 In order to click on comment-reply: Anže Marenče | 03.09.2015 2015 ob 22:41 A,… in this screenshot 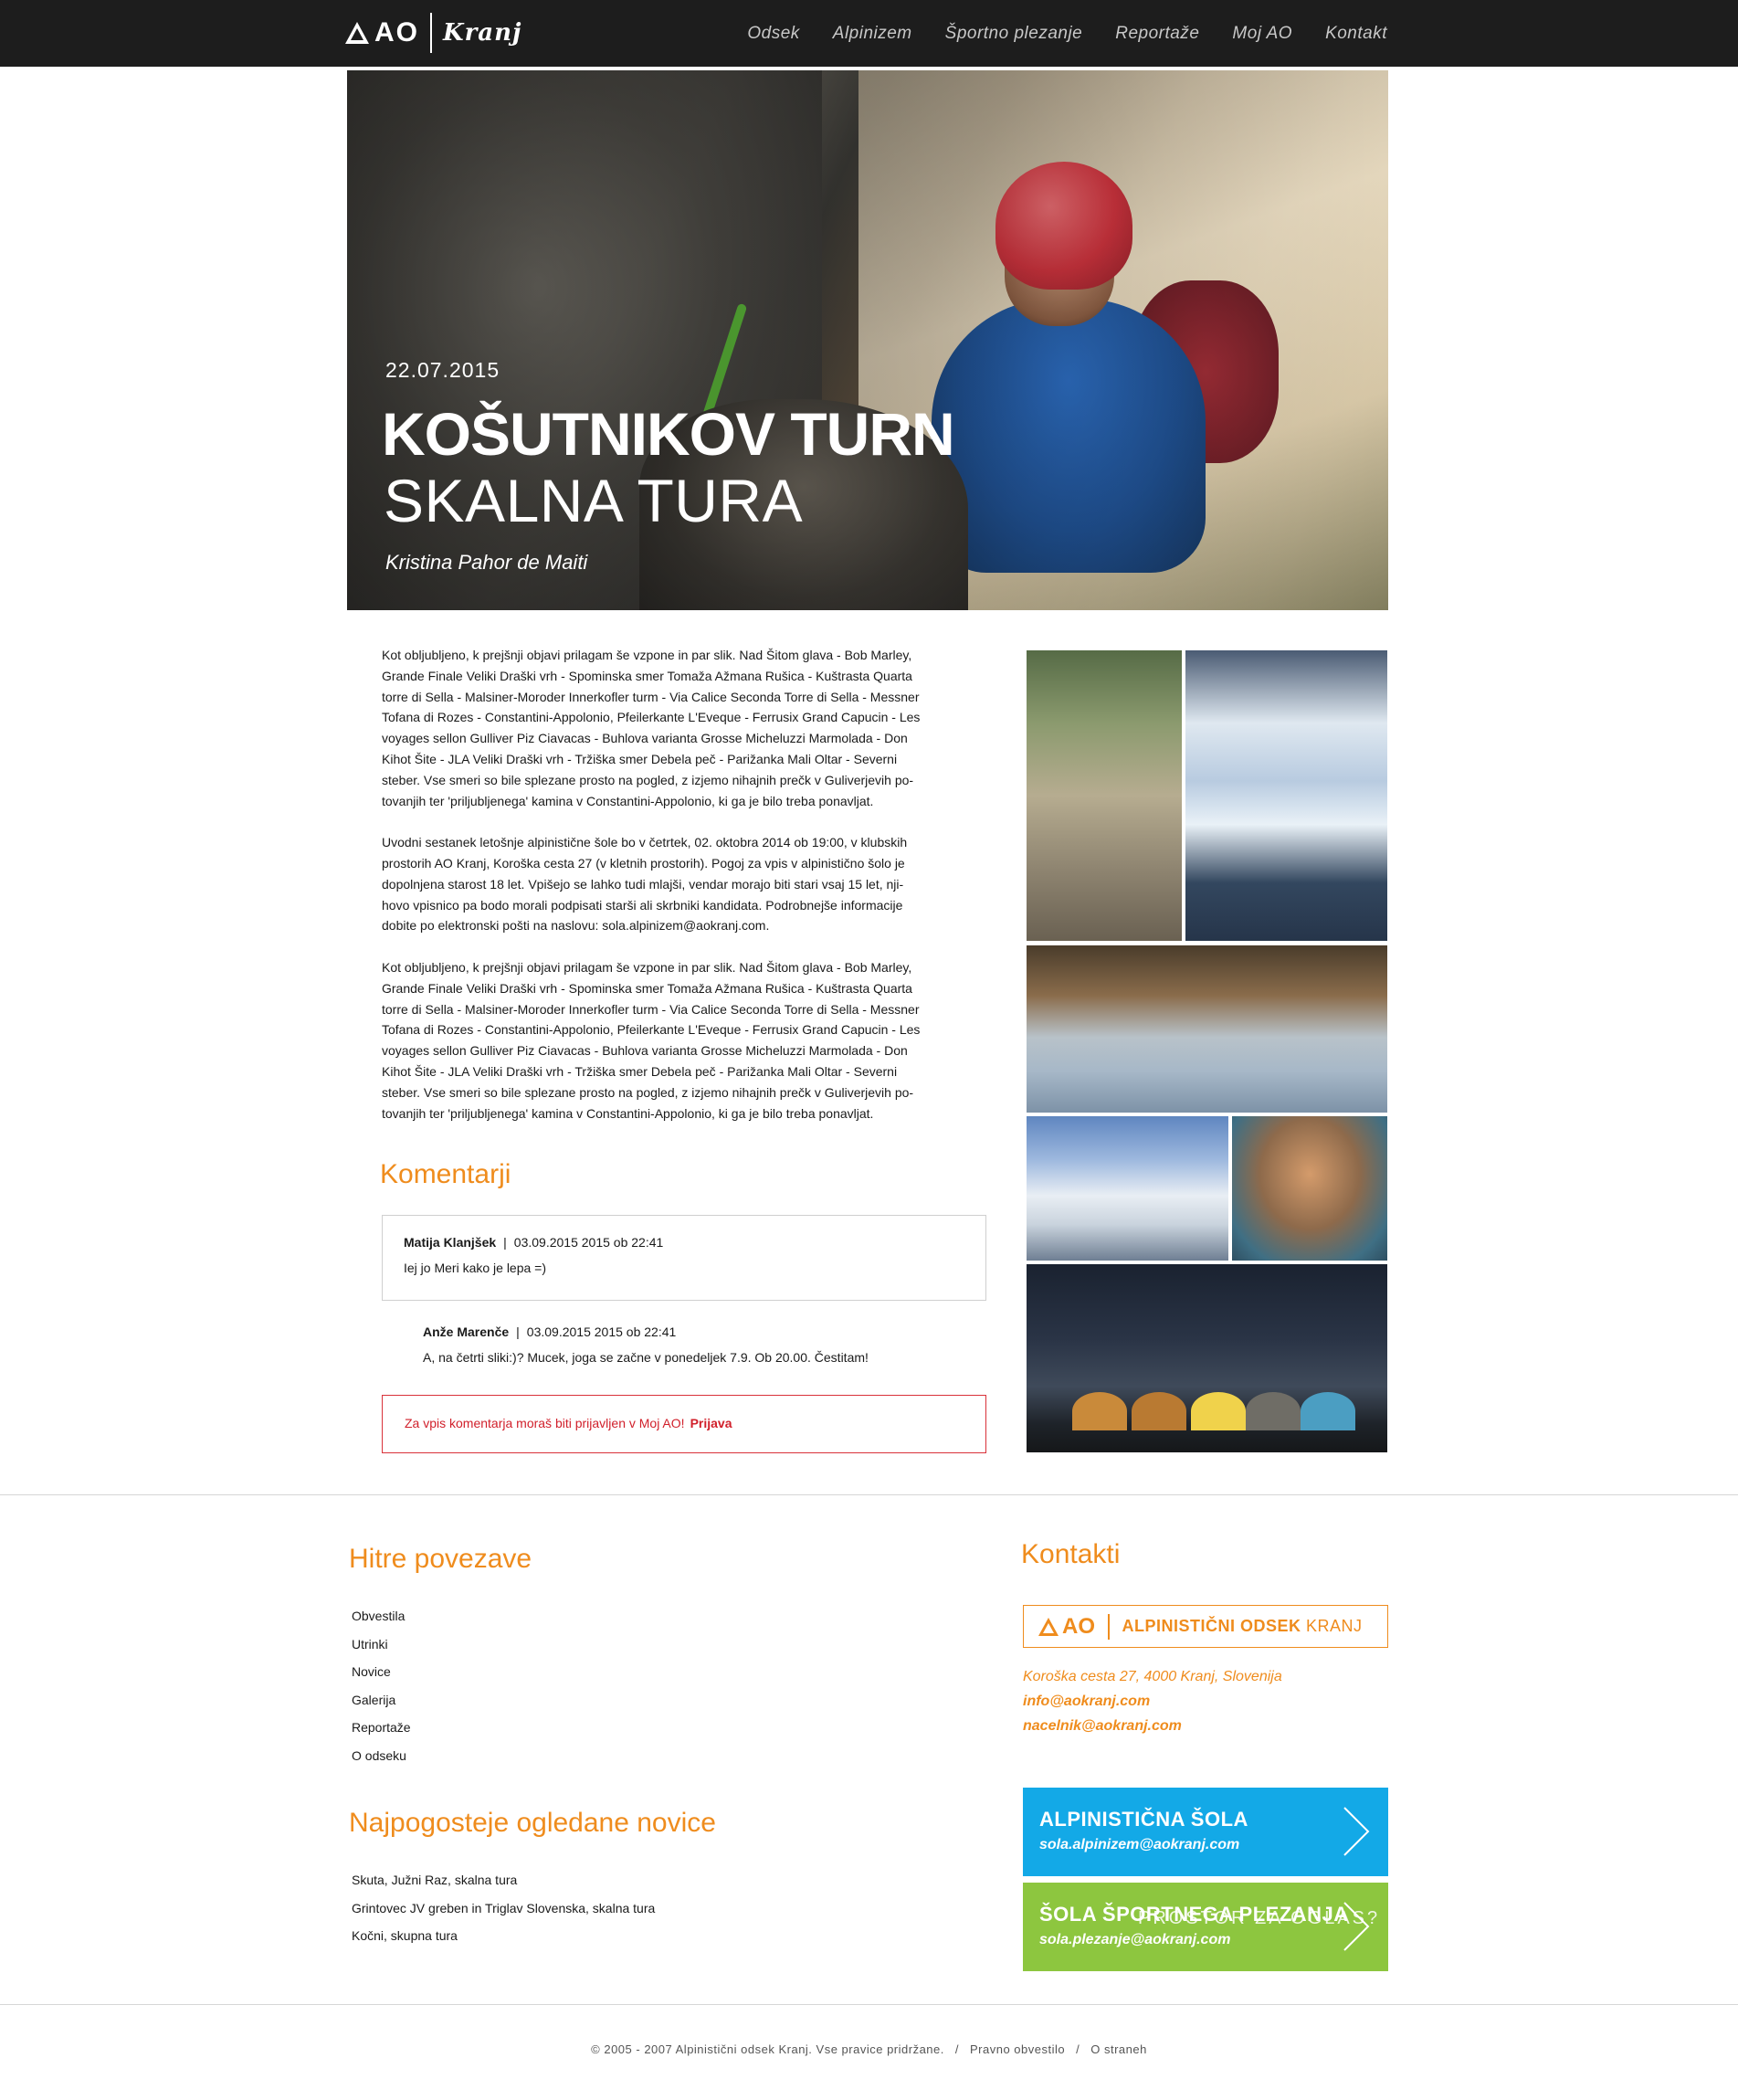, I will do `click(697, 1345)`.